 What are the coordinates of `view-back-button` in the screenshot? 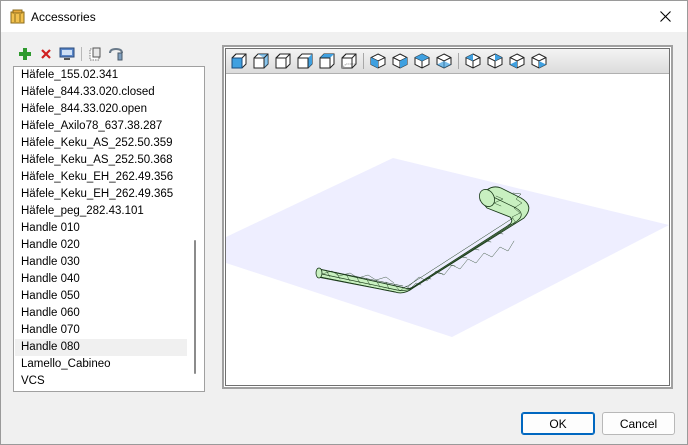 It's located at (261, 61).